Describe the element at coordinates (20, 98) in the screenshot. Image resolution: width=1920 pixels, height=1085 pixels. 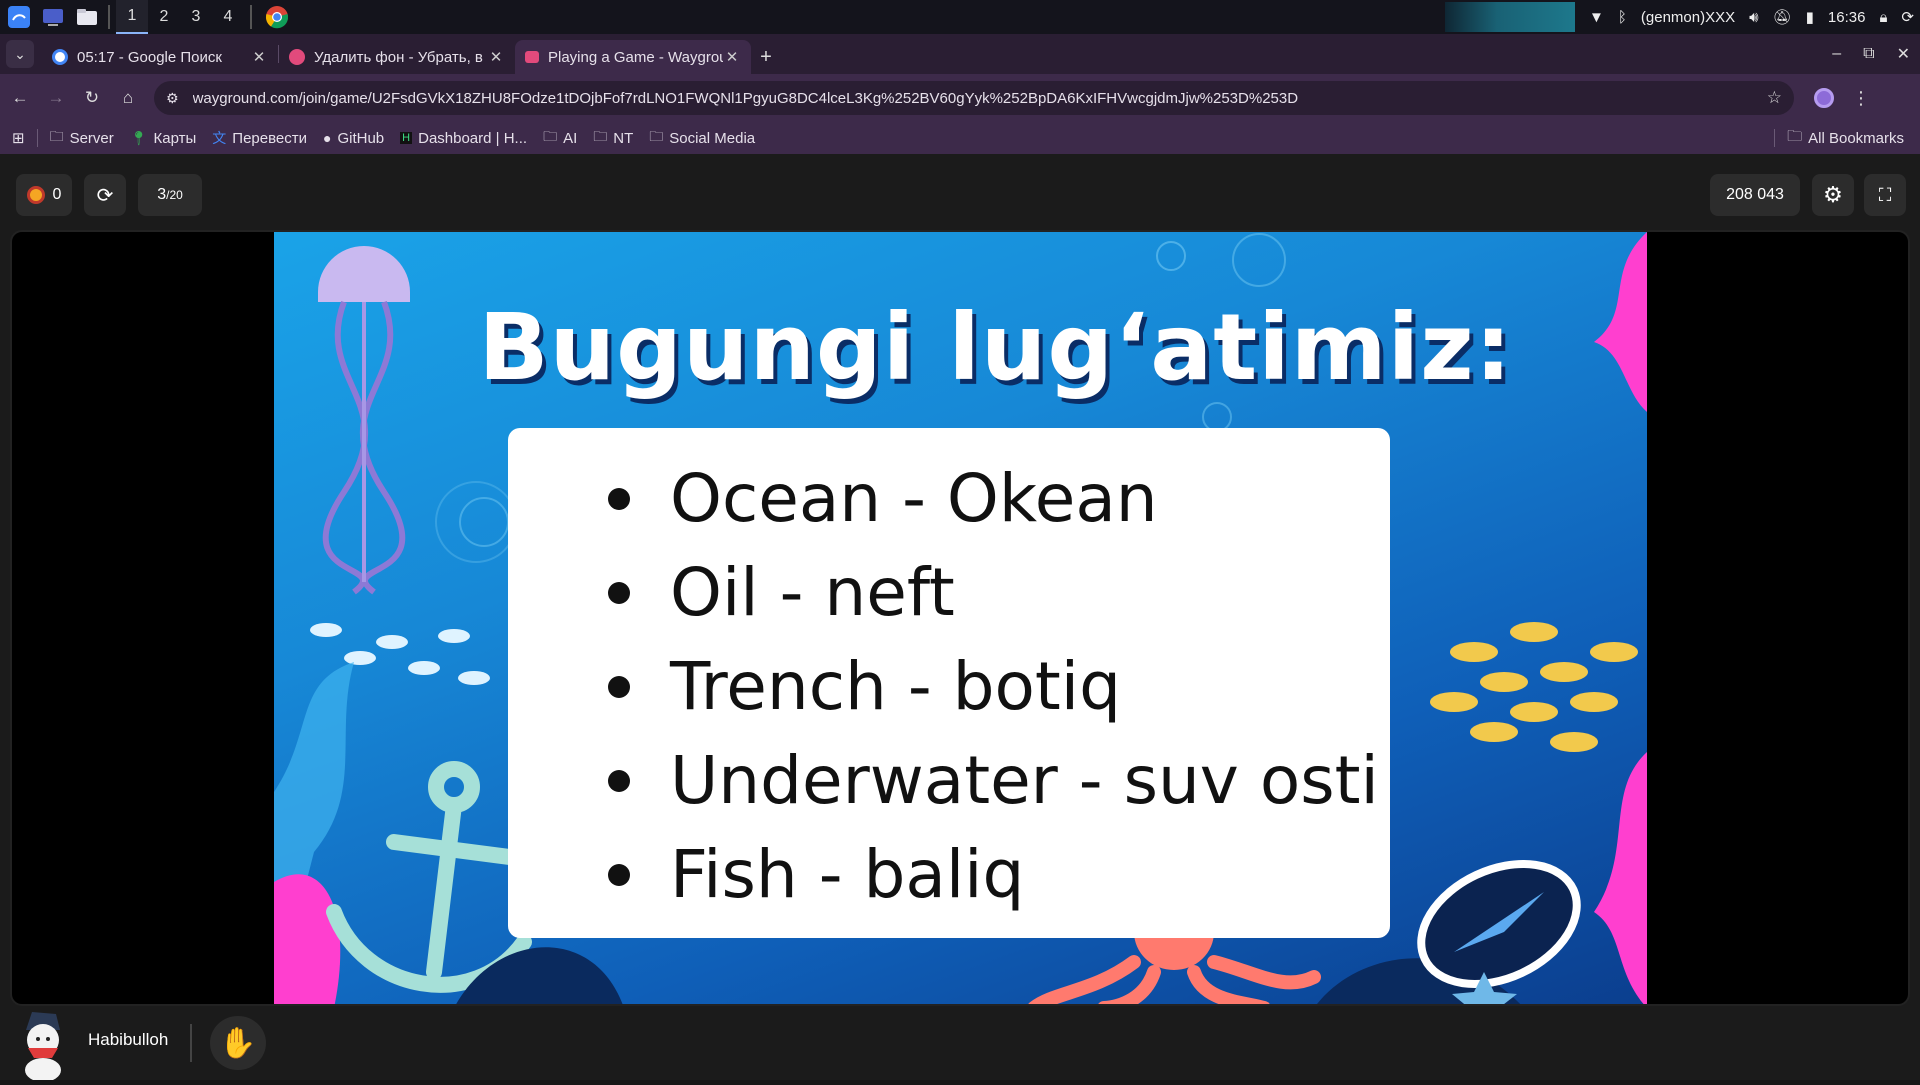
I see `back-button: ←` at that location.